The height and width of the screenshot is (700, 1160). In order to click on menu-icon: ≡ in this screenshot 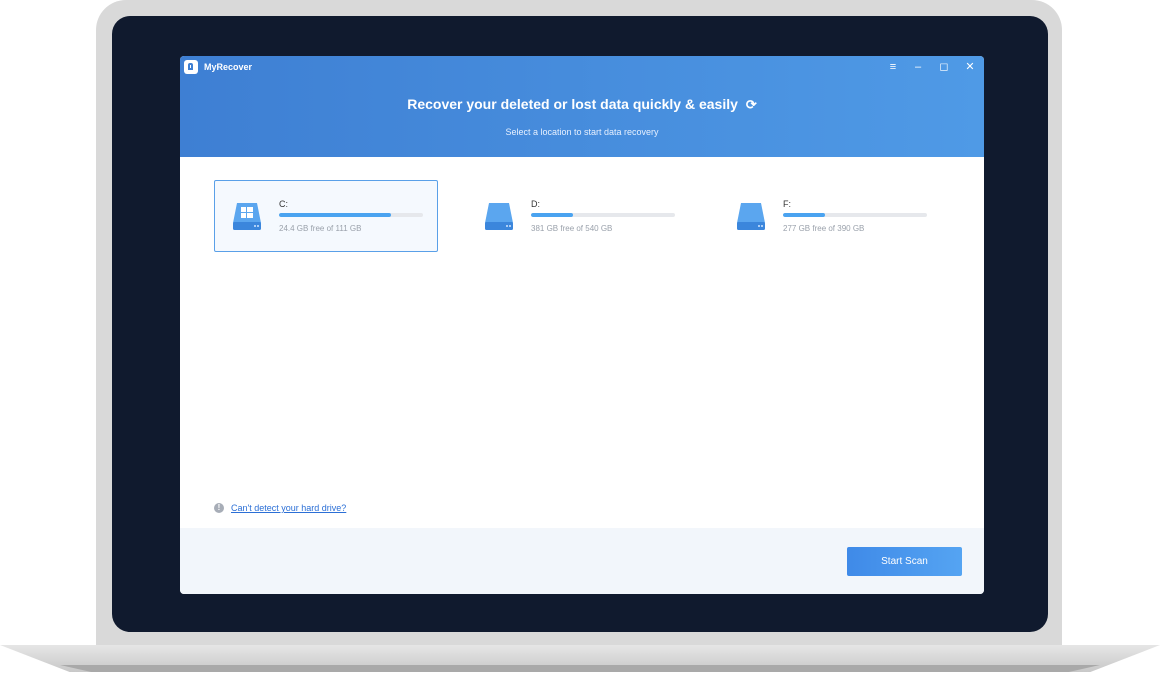, I will do `click(893, 67)`.